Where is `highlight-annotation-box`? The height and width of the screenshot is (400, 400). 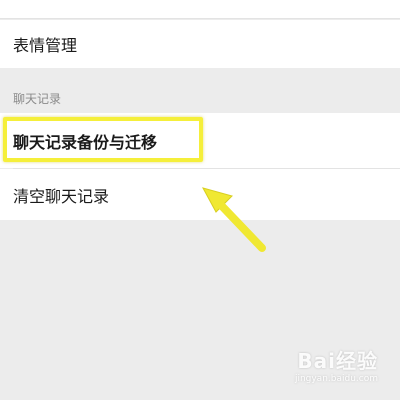 highlight-annotation-box is located at coordinates (103, 139).